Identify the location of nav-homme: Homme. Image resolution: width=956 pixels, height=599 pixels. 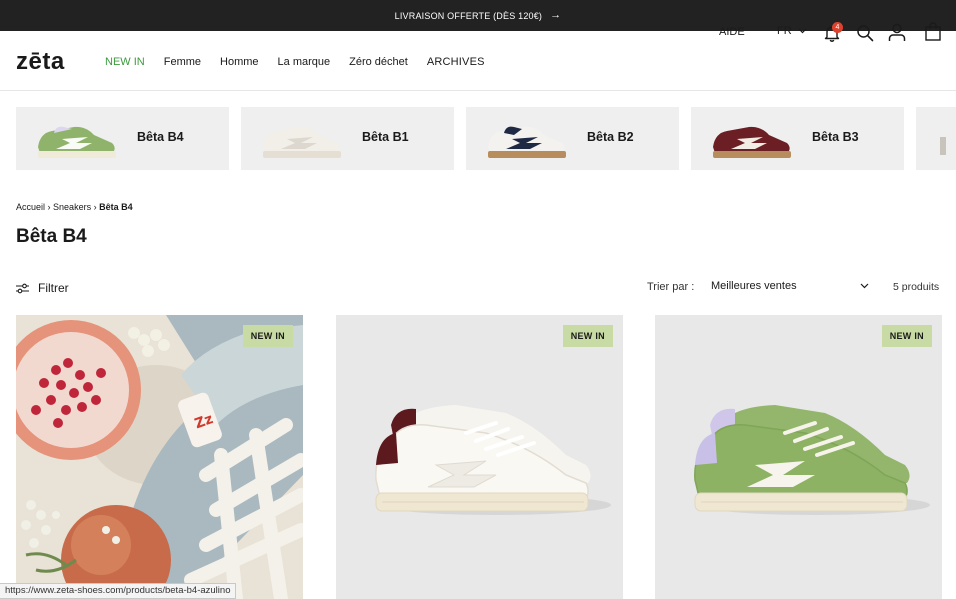
(239, 62).